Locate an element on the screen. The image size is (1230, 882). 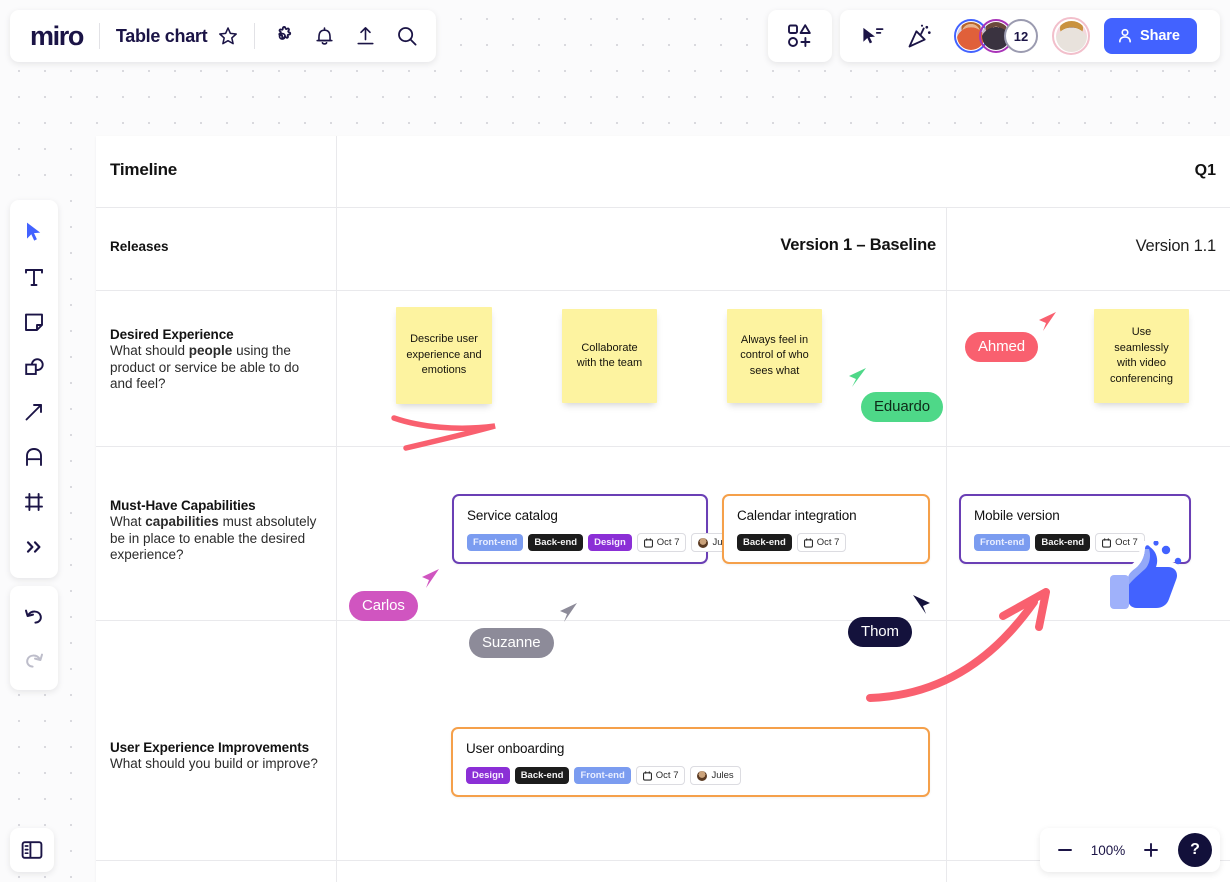
frame-icon is located at coordinates (34, 501).